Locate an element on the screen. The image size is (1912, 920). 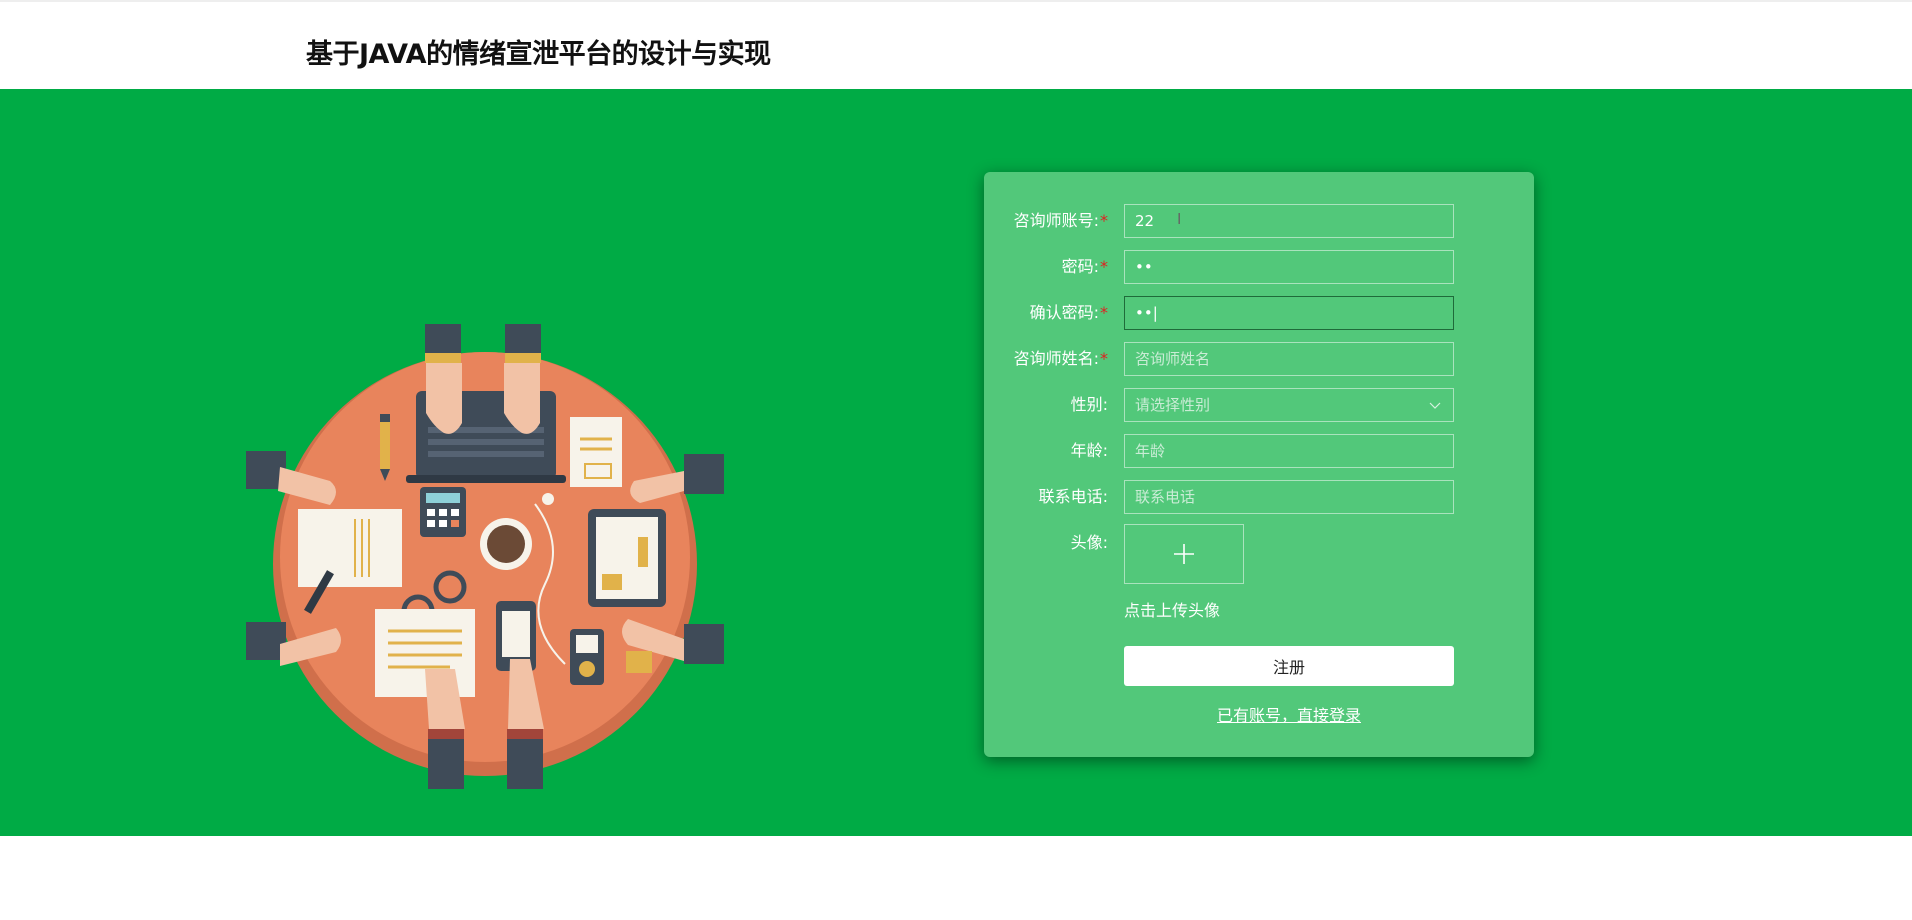
age-input is located at coordinates (1289, 451).